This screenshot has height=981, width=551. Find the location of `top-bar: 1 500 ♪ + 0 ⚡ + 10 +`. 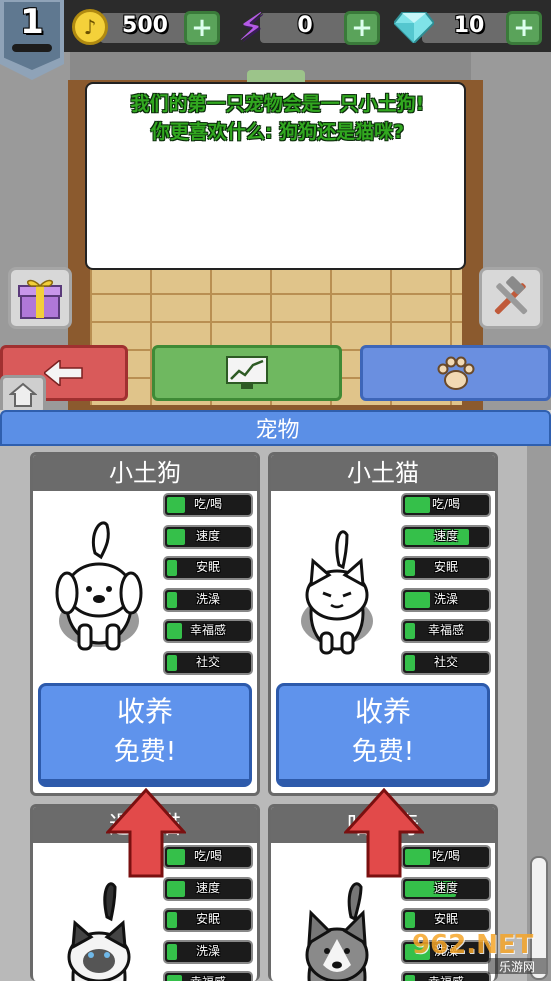

top-bar: 1 500 ♪ + 0 ⚡ + 10 + is located at coordinates (275, 40).